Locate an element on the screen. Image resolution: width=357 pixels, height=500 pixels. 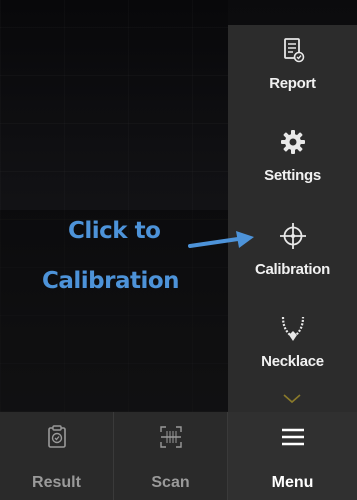
report-icon is located at coordinates (293, 50).